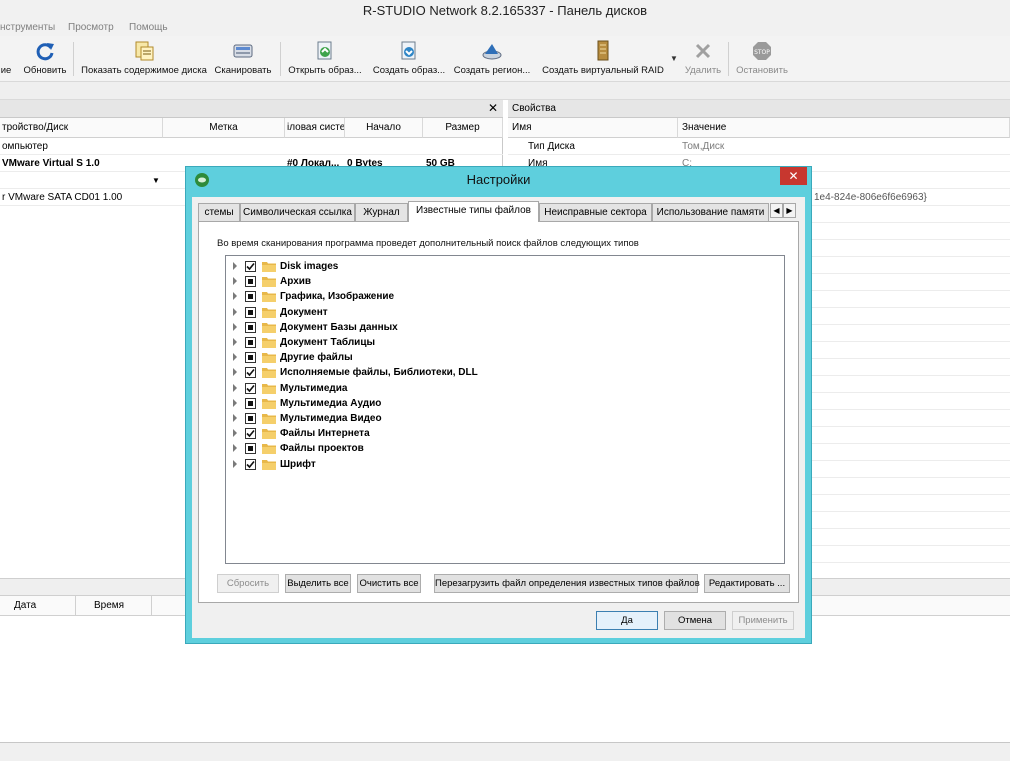  What do you see at coordinates (243, 59) in the screenshot?
I see `scan-button: Сканировать` at bounding box center [243, 59].